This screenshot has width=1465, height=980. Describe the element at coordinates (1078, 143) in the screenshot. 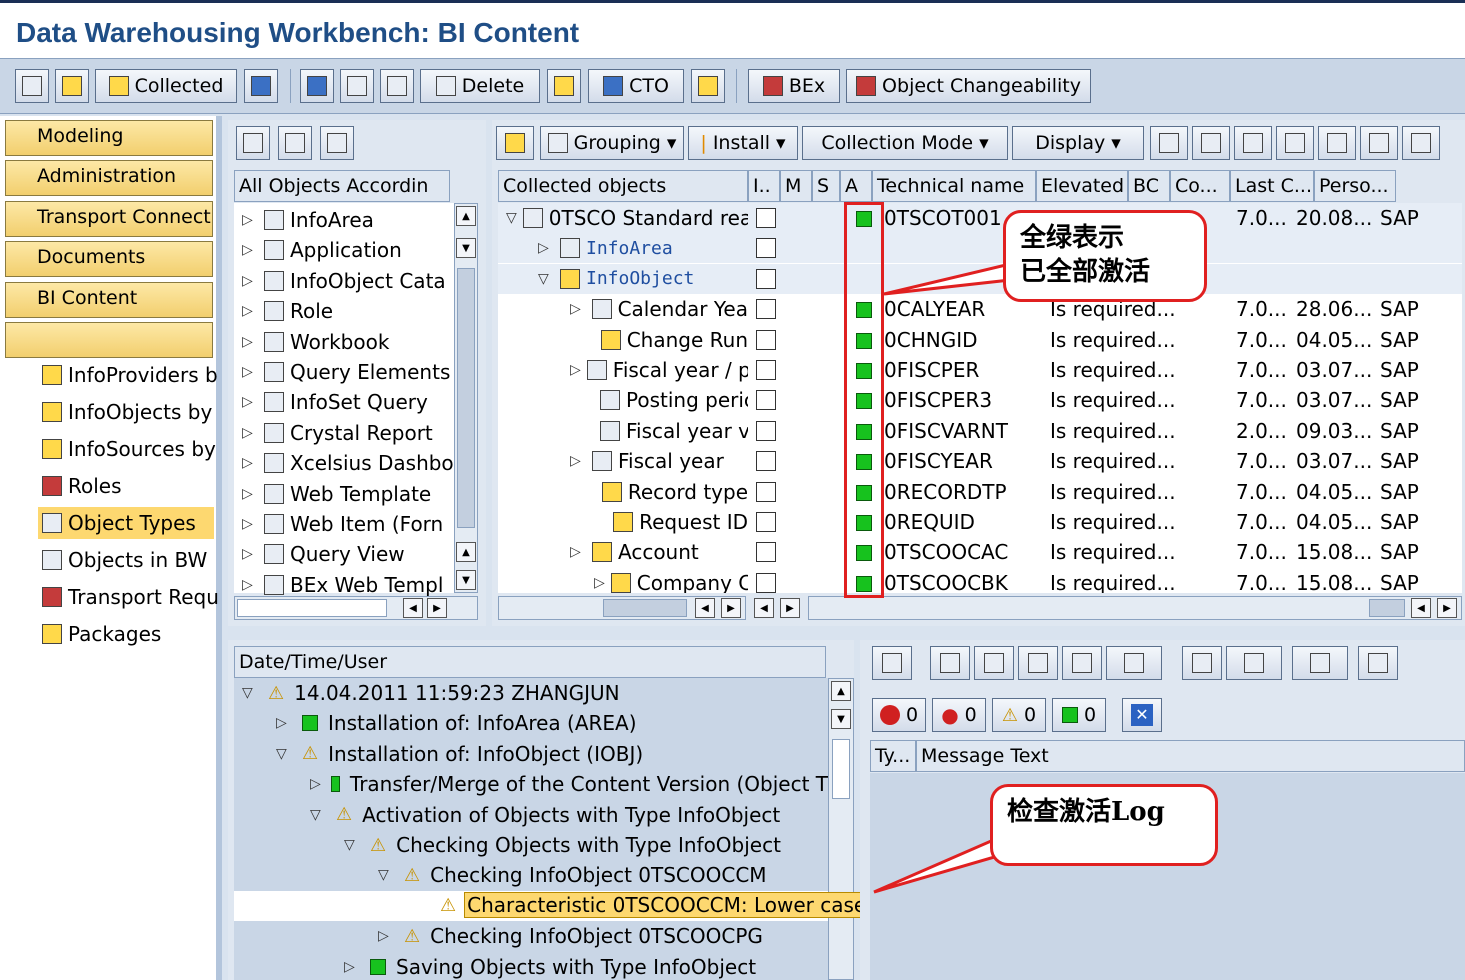

I see `display-menu-button: Display ▾` at that location.